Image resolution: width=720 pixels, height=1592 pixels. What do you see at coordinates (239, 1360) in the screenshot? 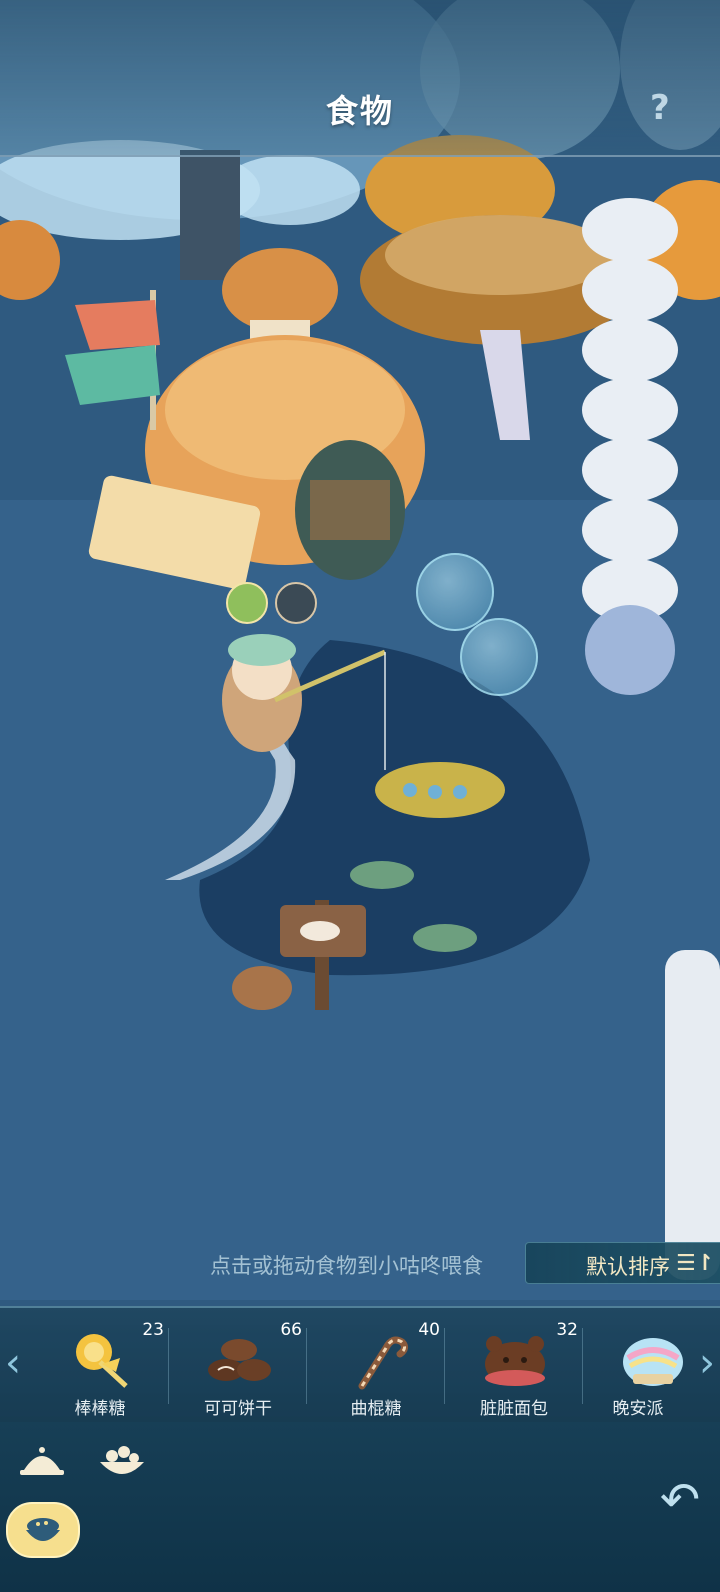
I see `cocoa-cookie-icon` at bounding box center [239, 1360].